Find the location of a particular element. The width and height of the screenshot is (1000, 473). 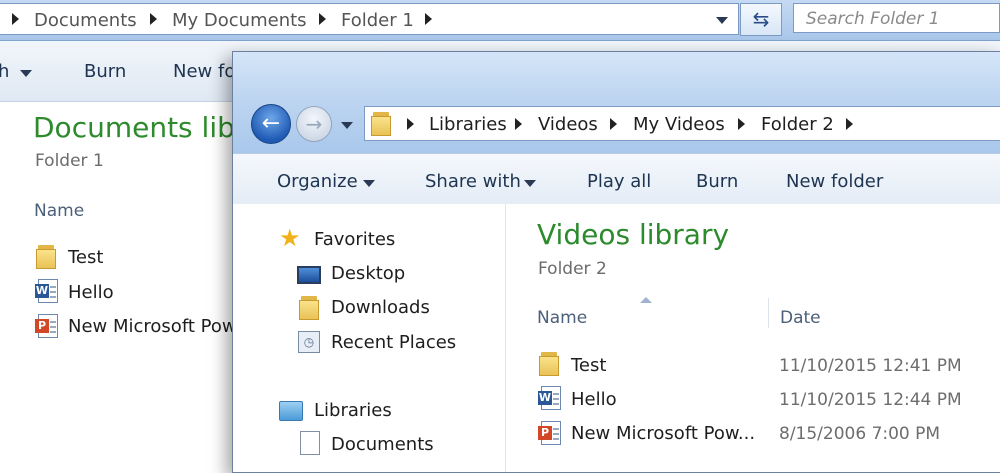

refresh-button: ⇆ is located at coordinates (761, 19).